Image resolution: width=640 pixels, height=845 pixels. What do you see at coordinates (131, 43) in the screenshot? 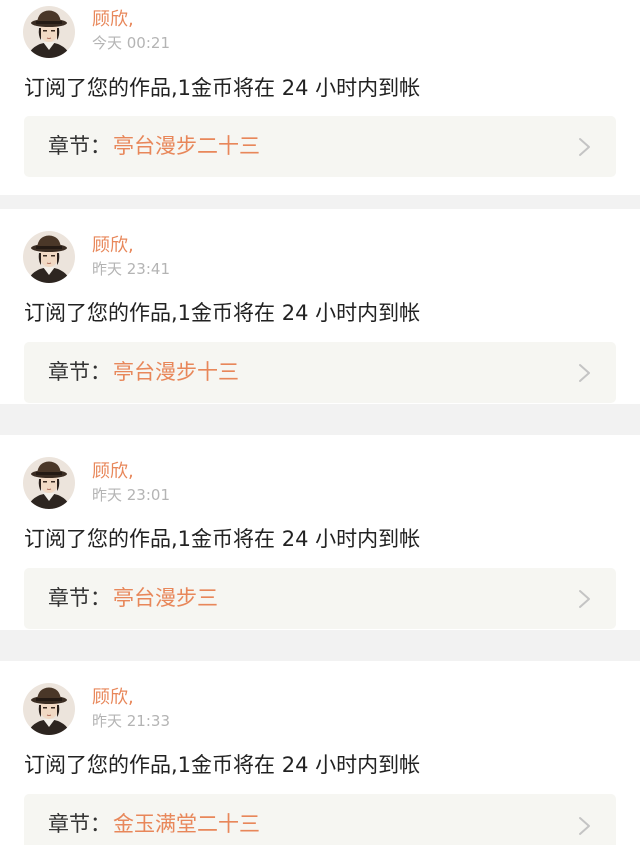
I see `timestamp: 今天 00:21` at bounding box center [131, 43].